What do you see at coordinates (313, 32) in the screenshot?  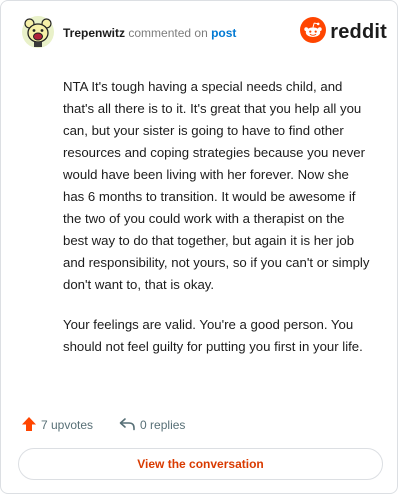 I see `reddit-logo-icon` at bounding box center [313, 32].